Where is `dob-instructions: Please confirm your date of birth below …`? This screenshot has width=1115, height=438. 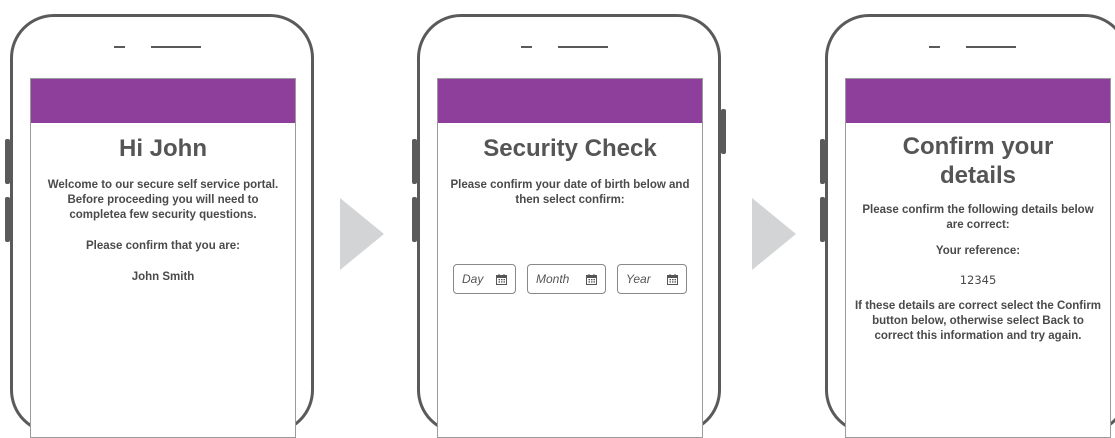
dob-instructions: Please confirm your date of birth below … is located at coordinates (570, 192).